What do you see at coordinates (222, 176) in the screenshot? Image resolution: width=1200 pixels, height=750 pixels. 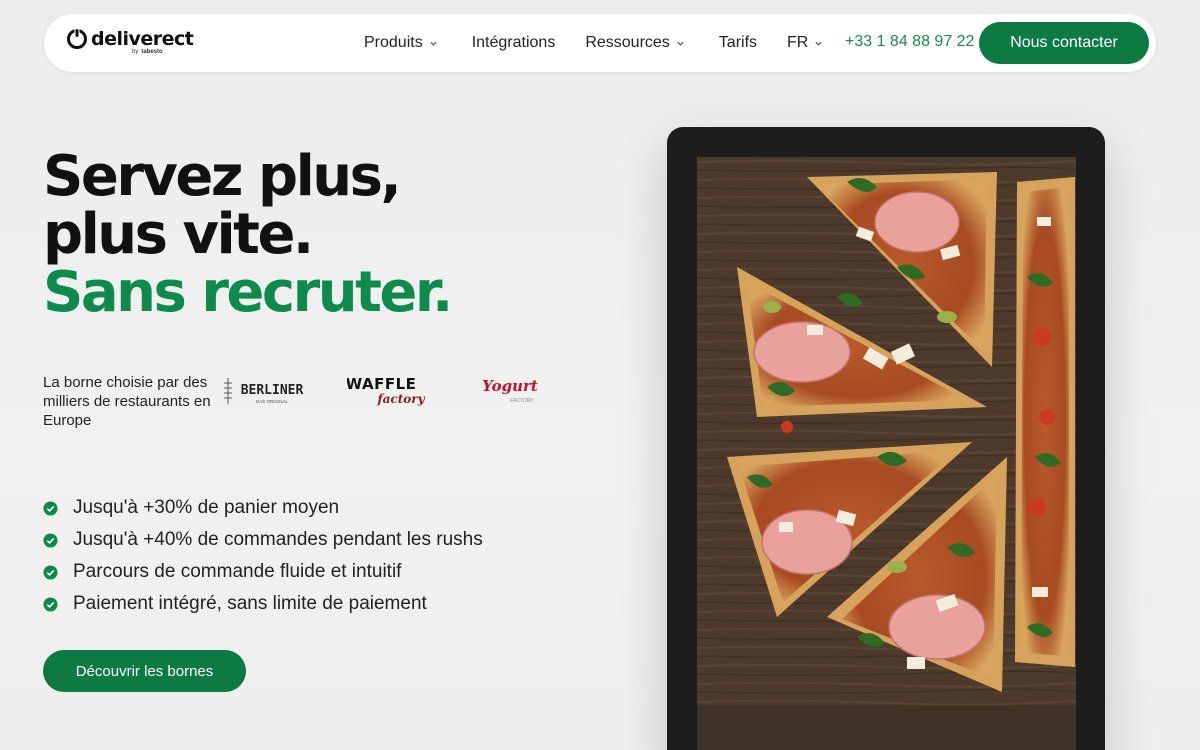 I see `hero-title-line-1: Servez plus,` at bounding box center [222, 176].